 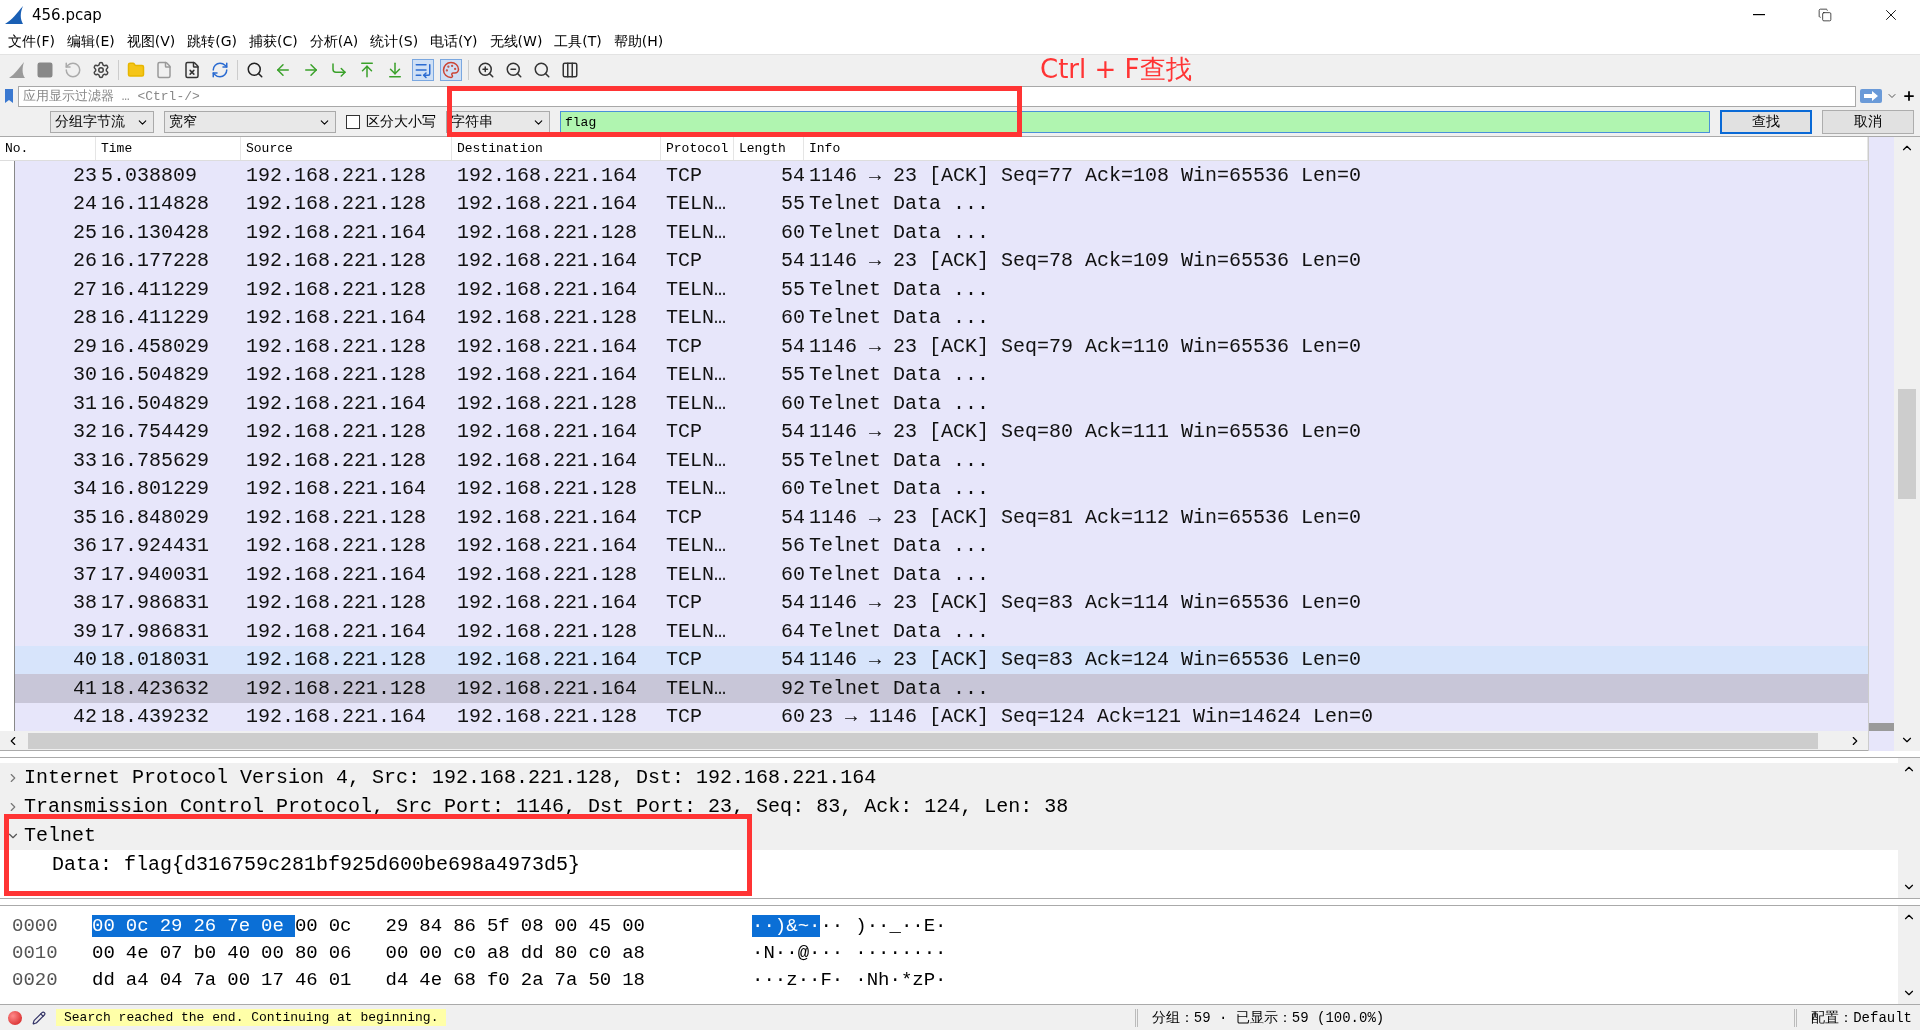 What do you see at coordinates (168, 148) in the screenshot?
I see `column-header: Time` at bounding box center [168, 148].